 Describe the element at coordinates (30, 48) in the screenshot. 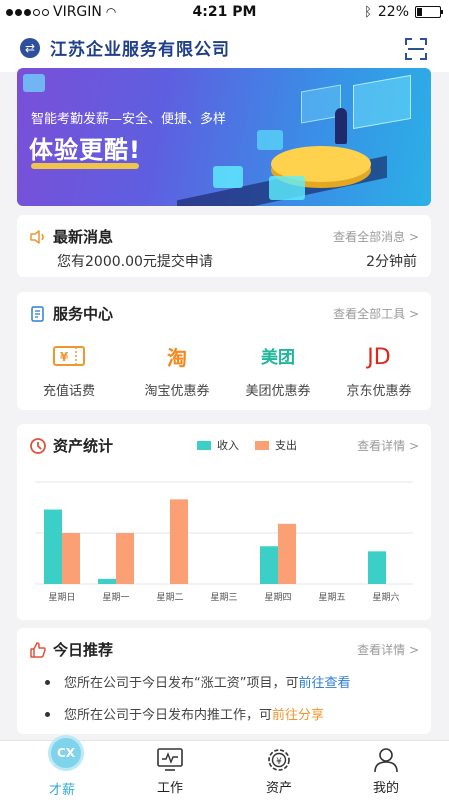

I see `switch-company-icon: ⇄` at that location.